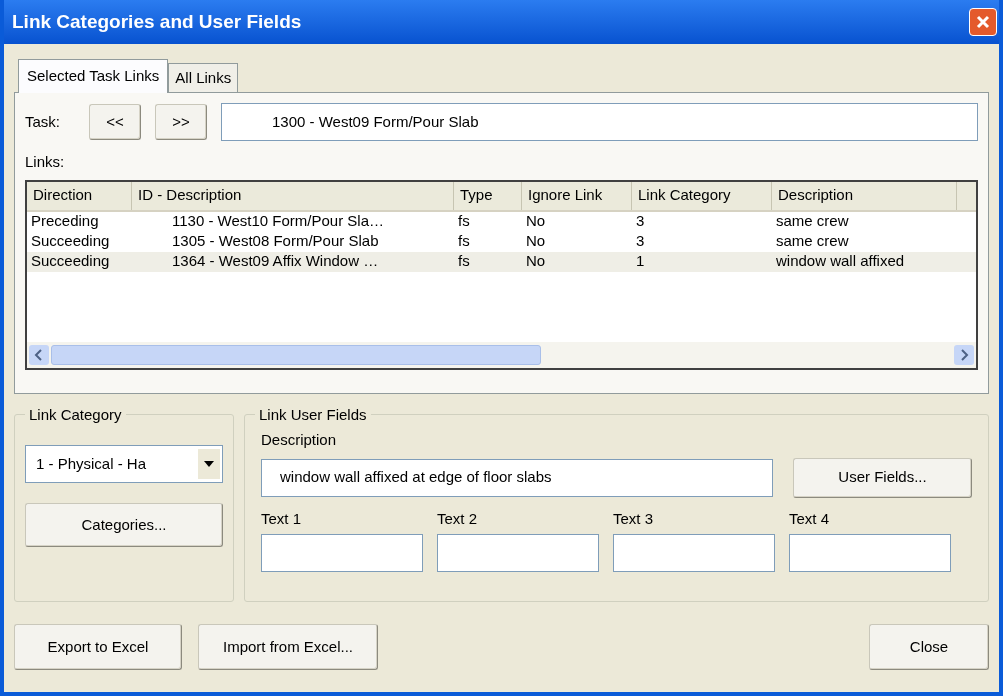 The image size is (1003, 696). I want to click on table-cell-text: Preceding, so click(65, 221).